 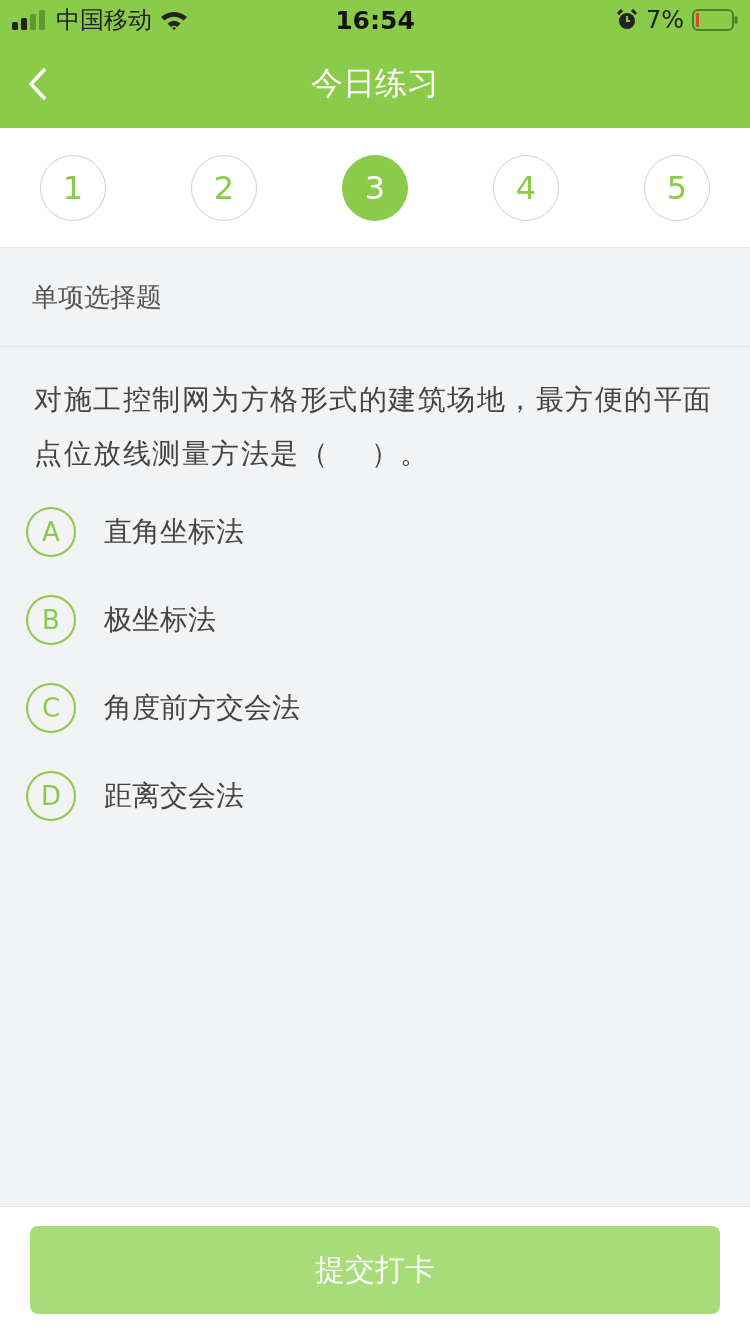 What do you see at coordinates (51, 532) in the screenshot?
I see `option-letter: A` at bounding box center [51, 532].